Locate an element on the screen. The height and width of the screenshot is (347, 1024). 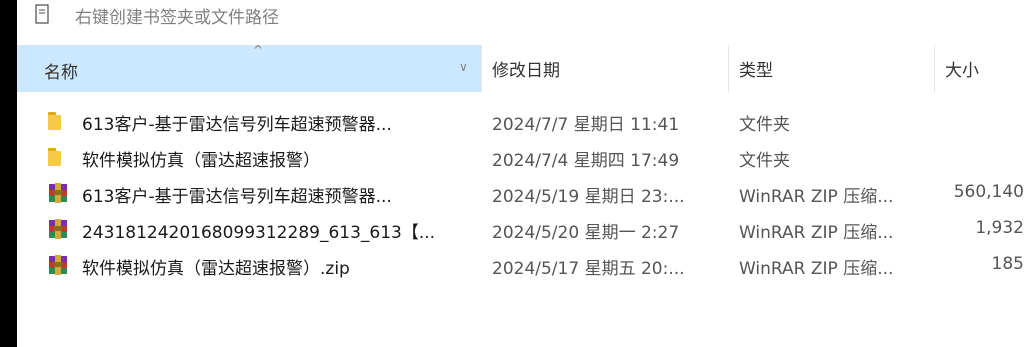
column-header-name: 名称 ^ ∨ is located at coordinates (249, 67).